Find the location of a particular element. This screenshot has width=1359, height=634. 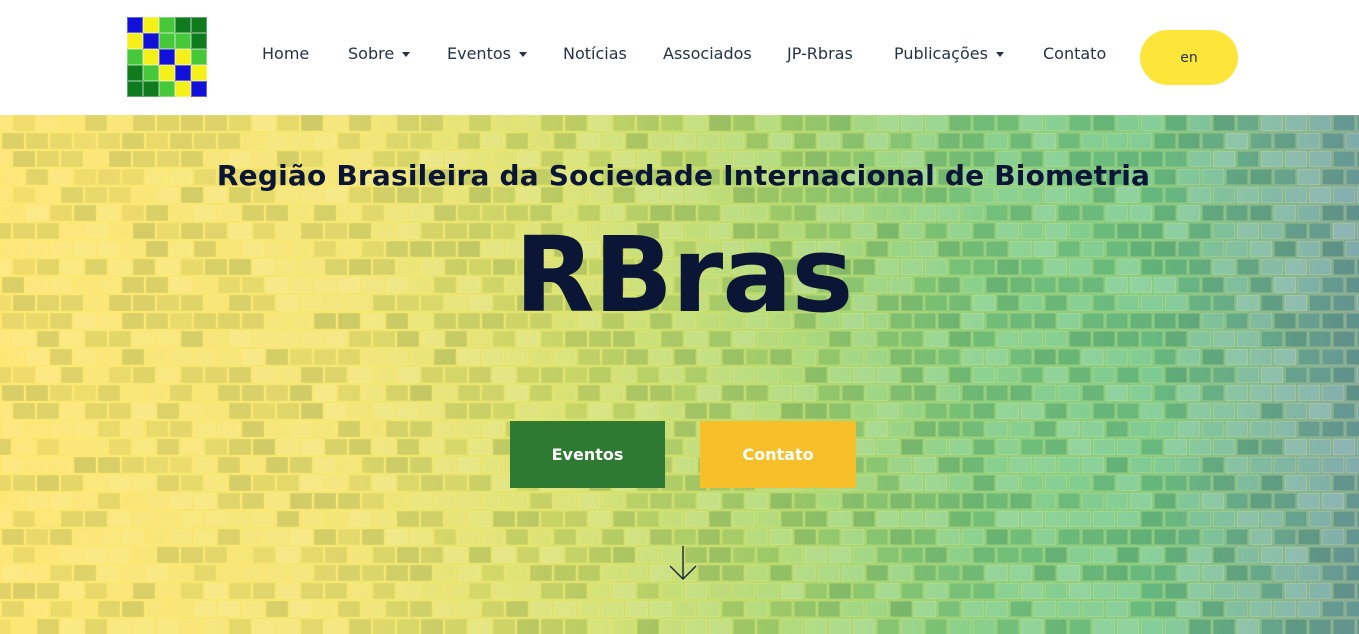

nav-item-label: Eventos is located at coordinates (479, 53).